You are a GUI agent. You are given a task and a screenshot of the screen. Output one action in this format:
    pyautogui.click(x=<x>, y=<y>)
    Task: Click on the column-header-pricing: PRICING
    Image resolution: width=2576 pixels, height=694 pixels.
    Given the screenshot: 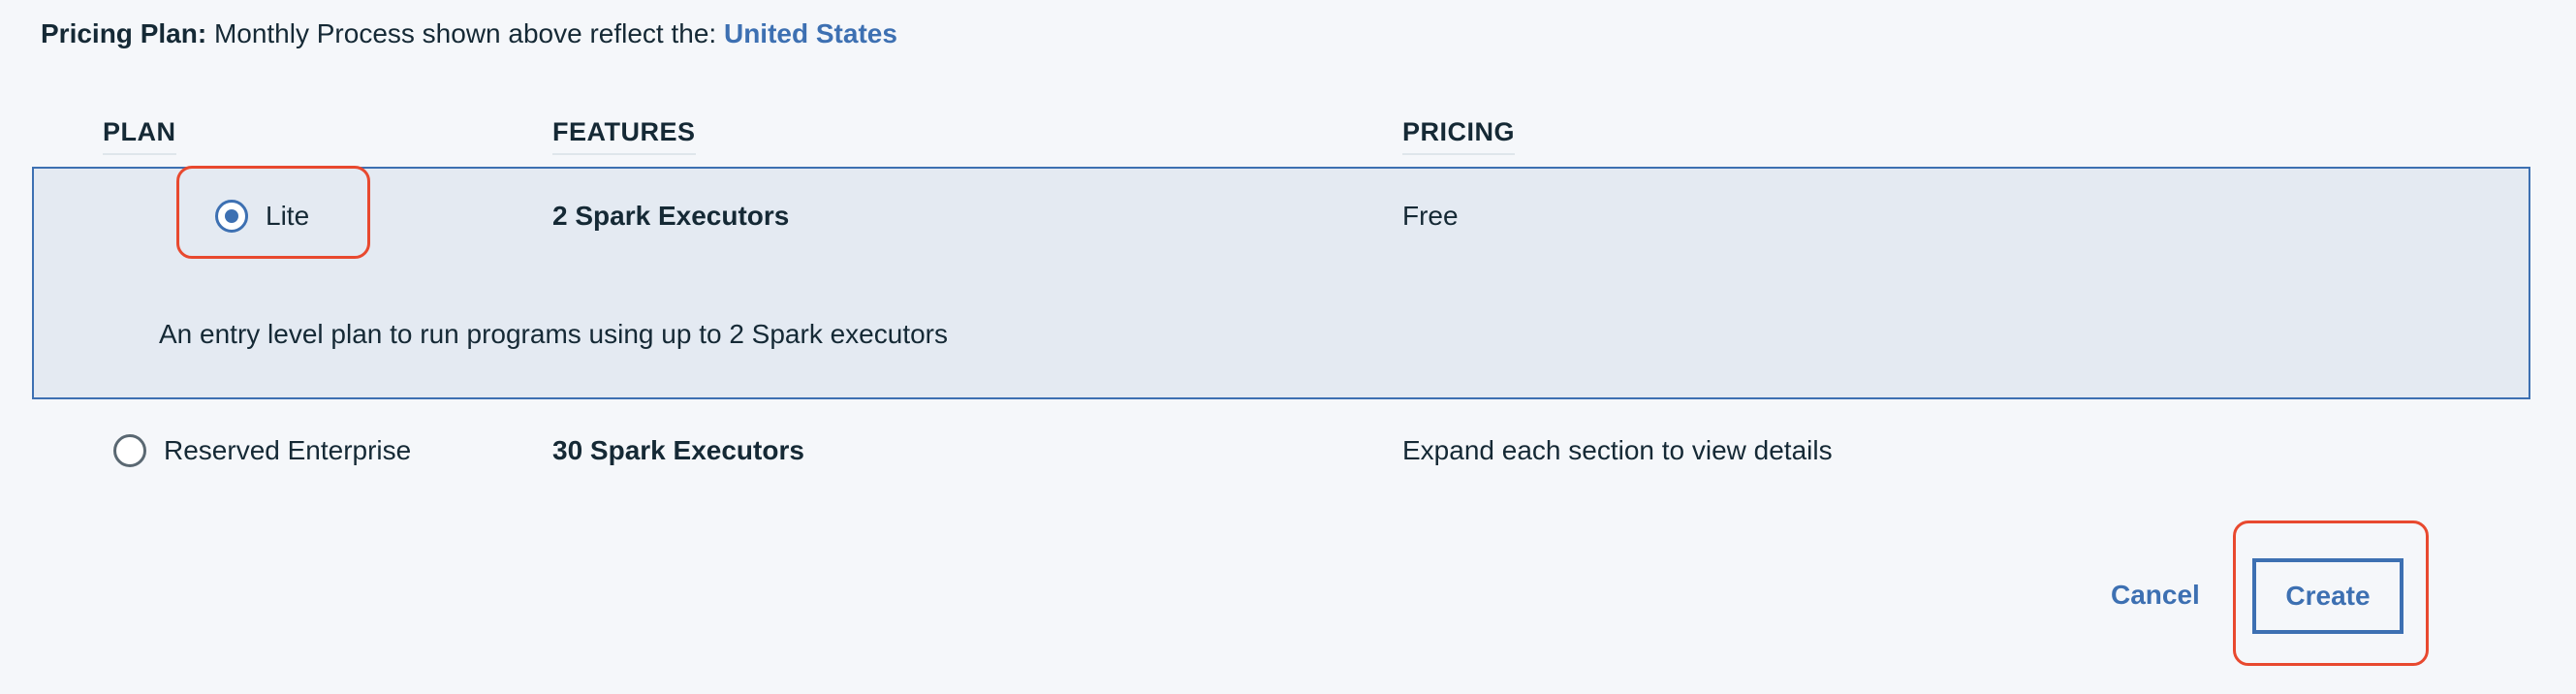 What is the action you would take?
    pyautogui.click(x=1459, y=134)
    